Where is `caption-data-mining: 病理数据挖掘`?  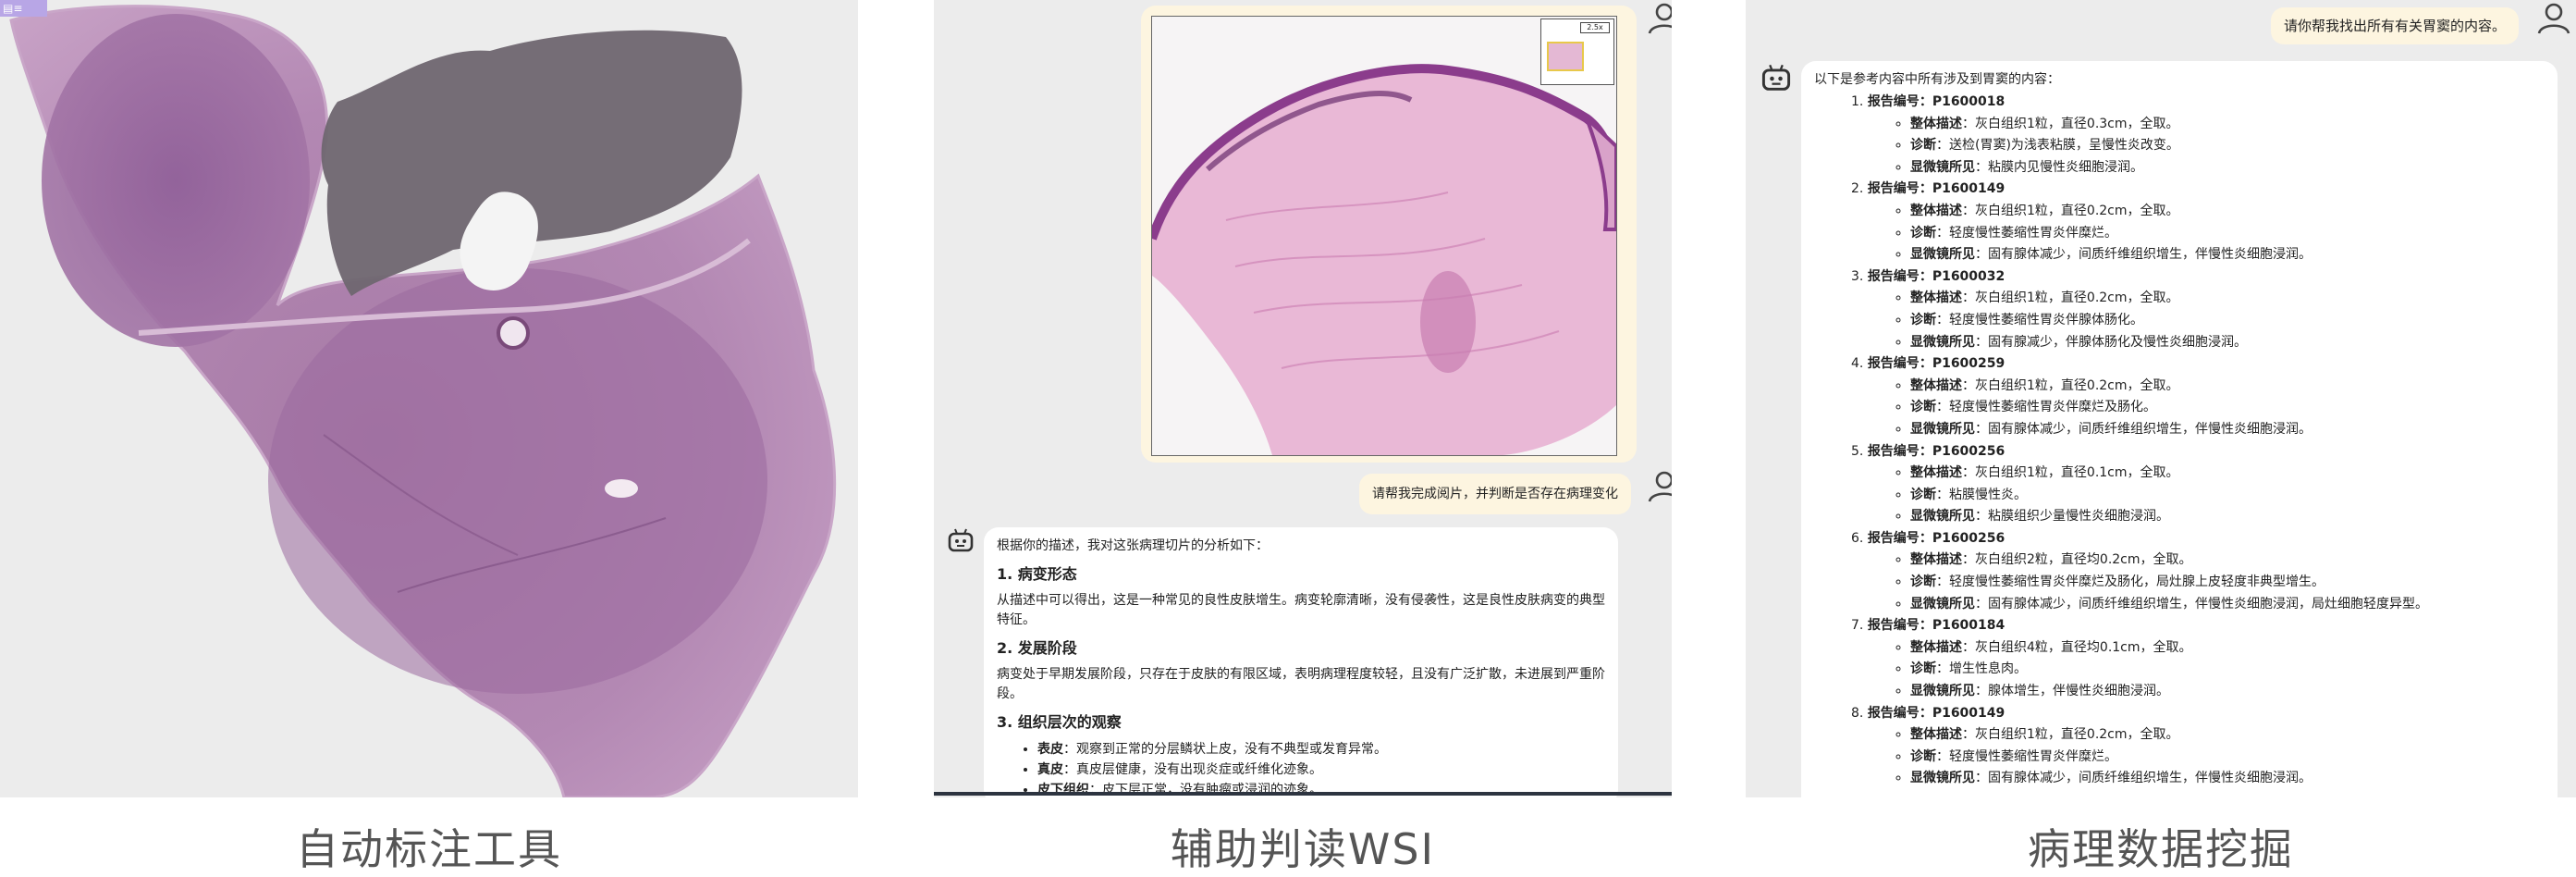 caption-data-mining: 病理数据挖掘 is located at coordinates (2161, 849).